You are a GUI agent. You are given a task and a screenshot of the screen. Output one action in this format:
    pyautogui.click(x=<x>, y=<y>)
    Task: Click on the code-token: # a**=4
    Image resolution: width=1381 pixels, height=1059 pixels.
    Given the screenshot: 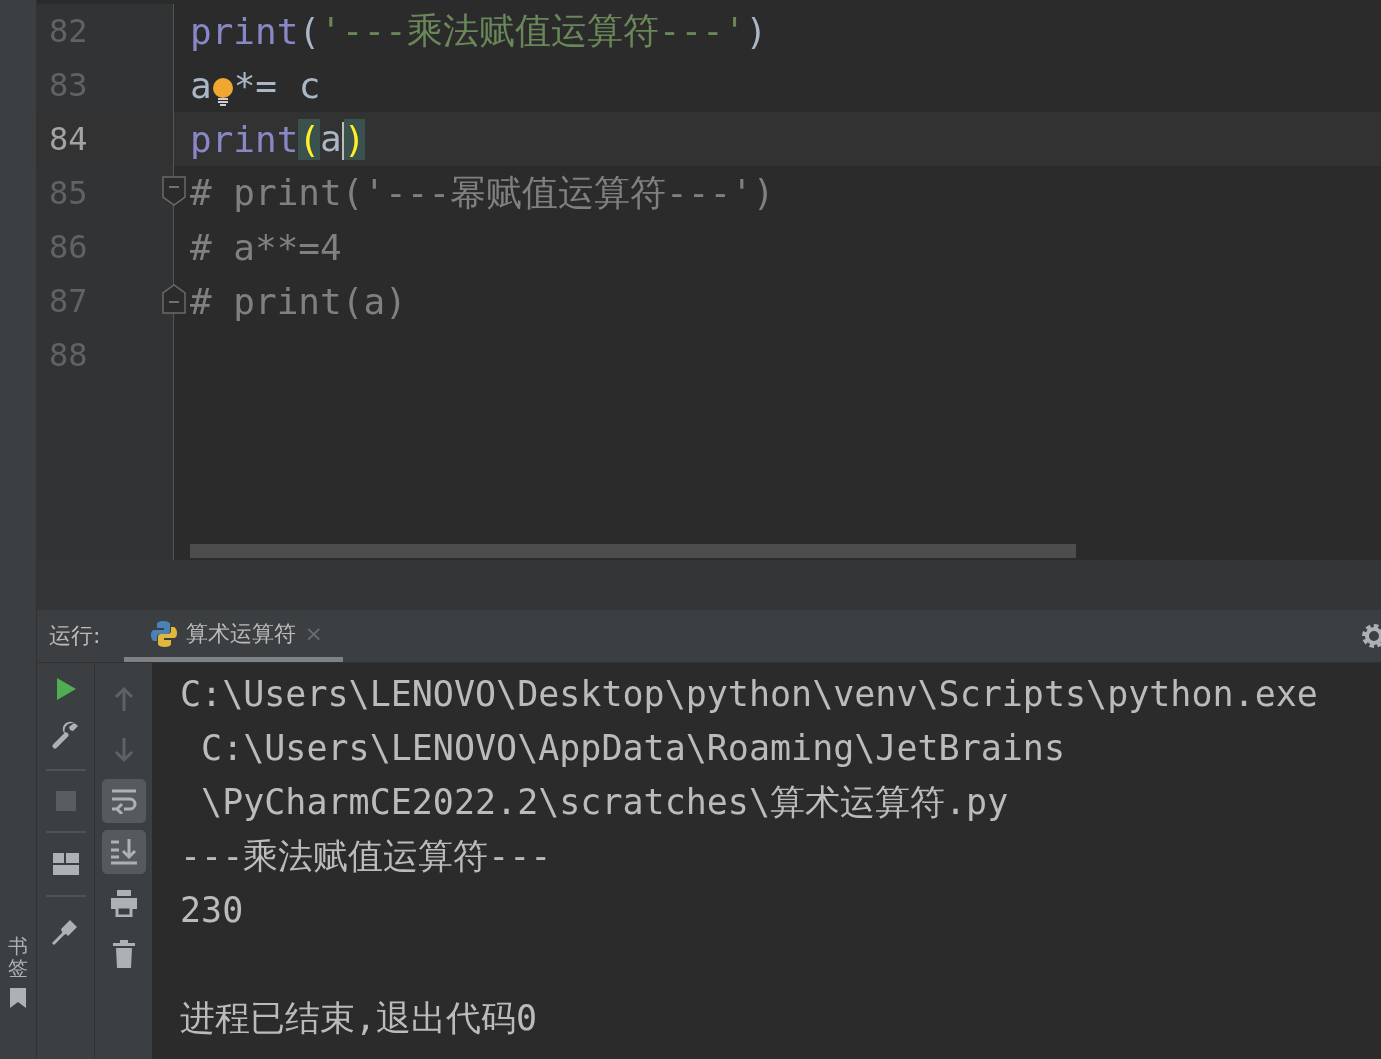 What is the action you would take?
    pyautogui.click(x=266, y=247)
    